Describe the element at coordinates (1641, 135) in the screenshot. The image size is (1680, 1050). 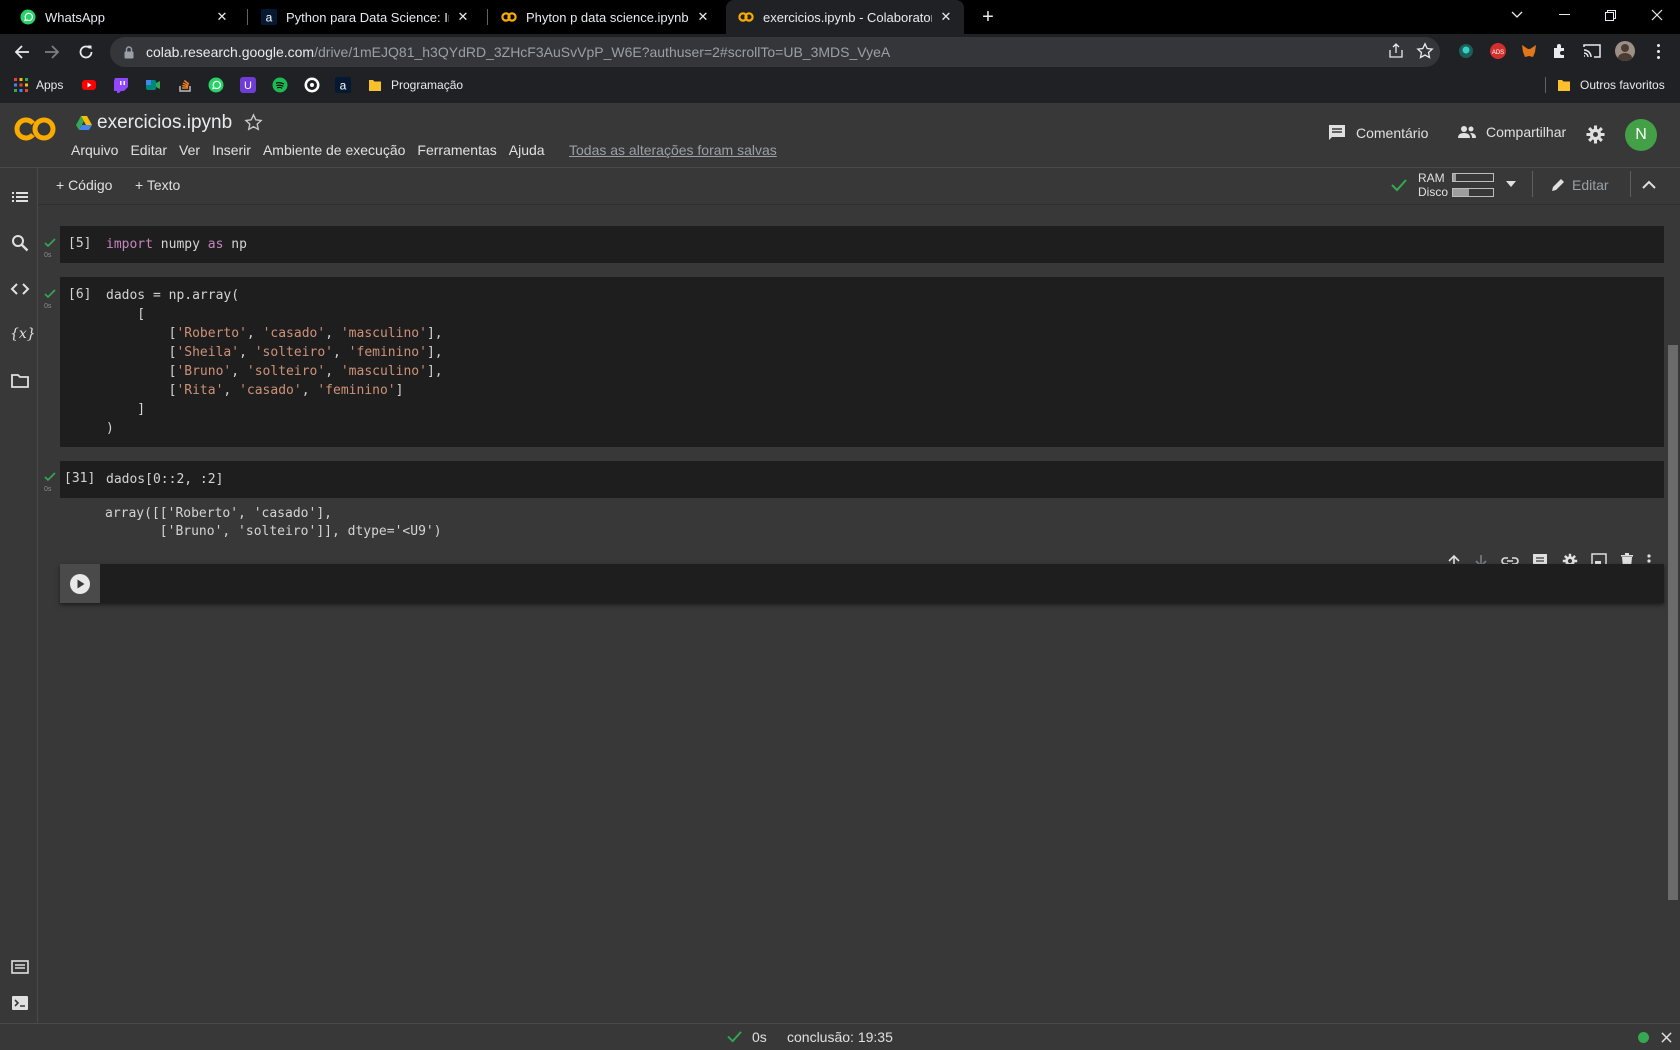
I see `user-avatar: N` at that location.